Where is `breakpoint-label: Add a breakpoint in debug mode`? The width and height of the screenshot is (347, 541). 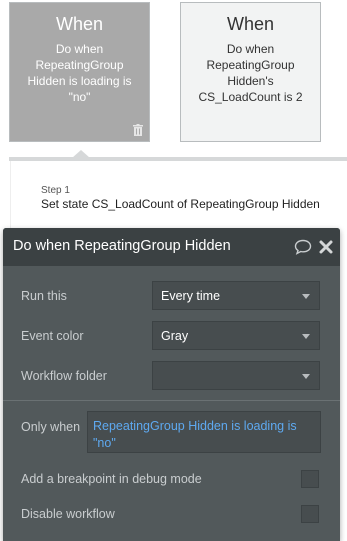 breakpoint-label: Add a breakpoint in debug mode is located at coordinates (111, 479).